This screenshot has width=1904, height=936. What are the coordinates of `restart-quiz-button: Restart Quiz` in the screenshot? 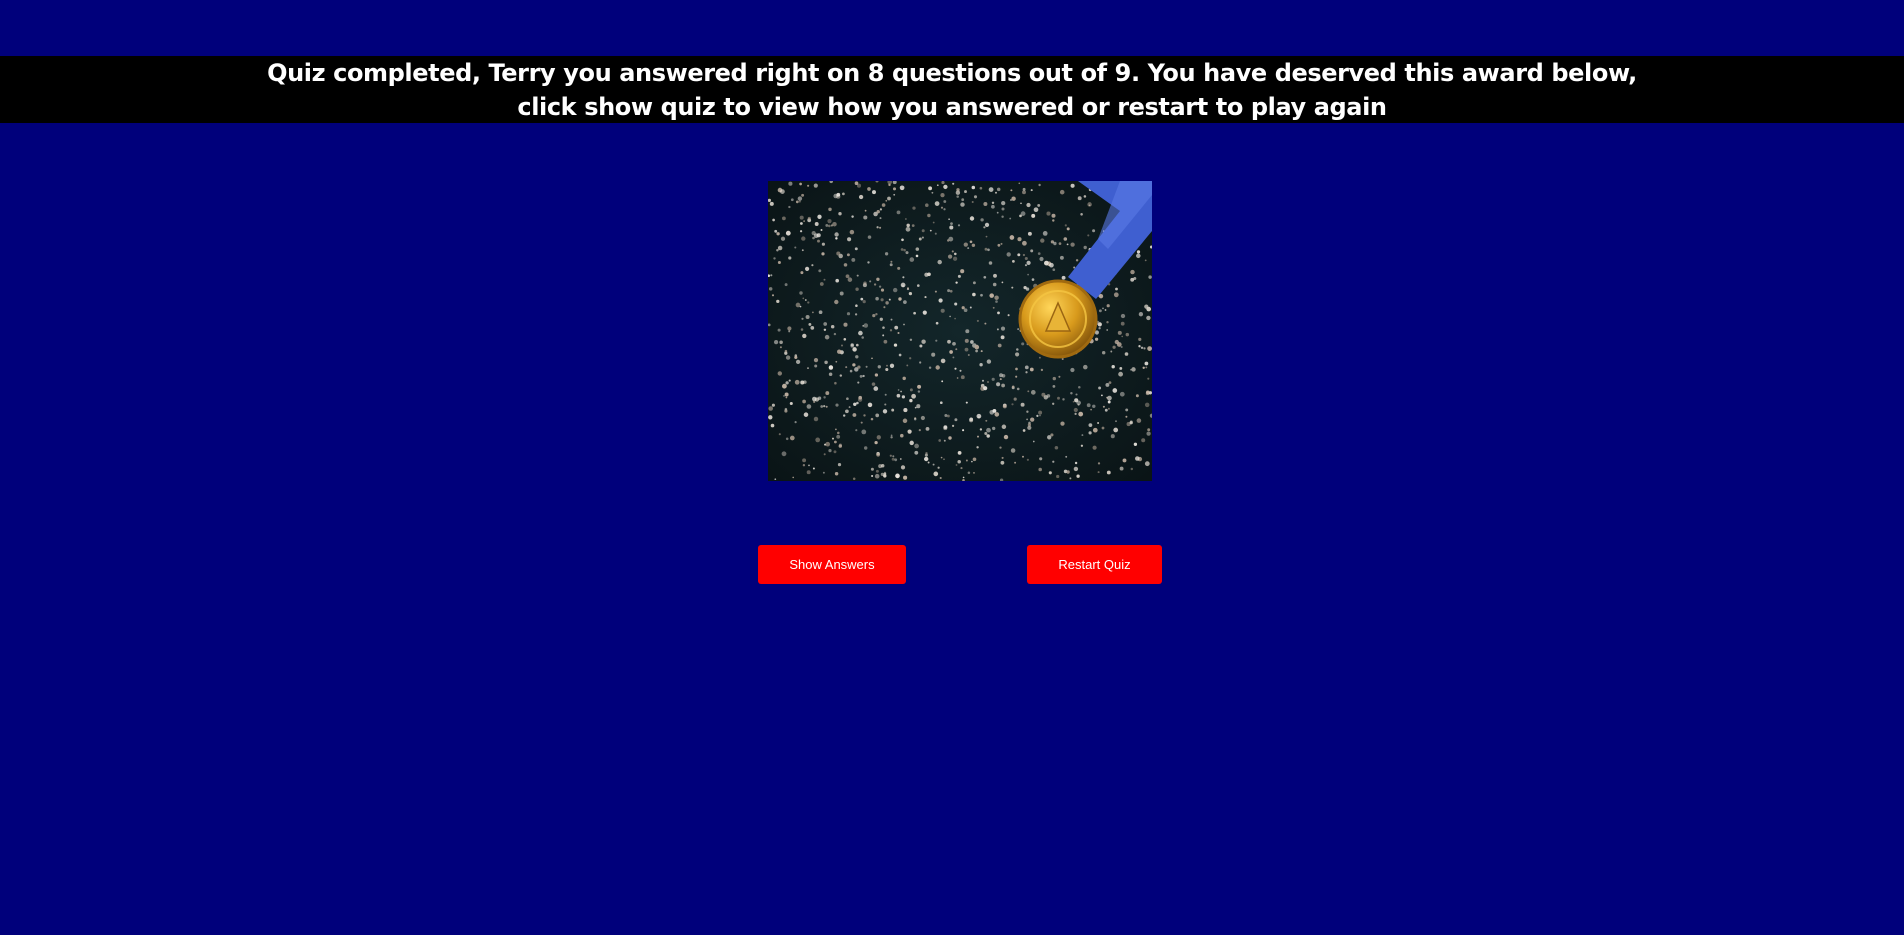 It's located at (1094, 564).